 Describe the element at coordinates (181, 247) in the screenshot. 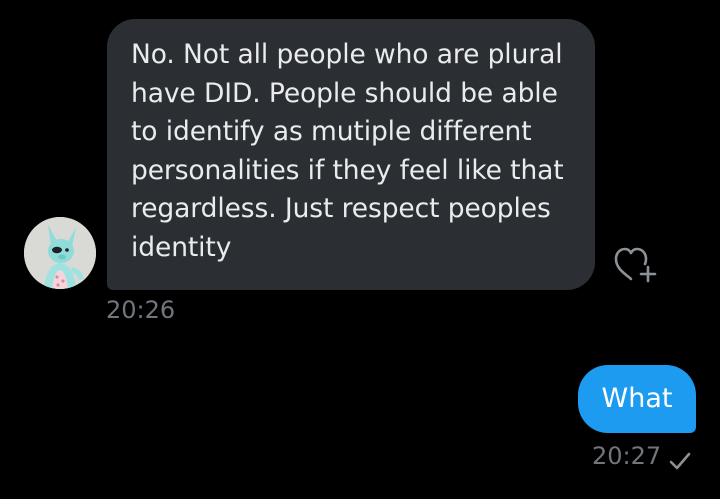

I see `message-line: identity` at that location.